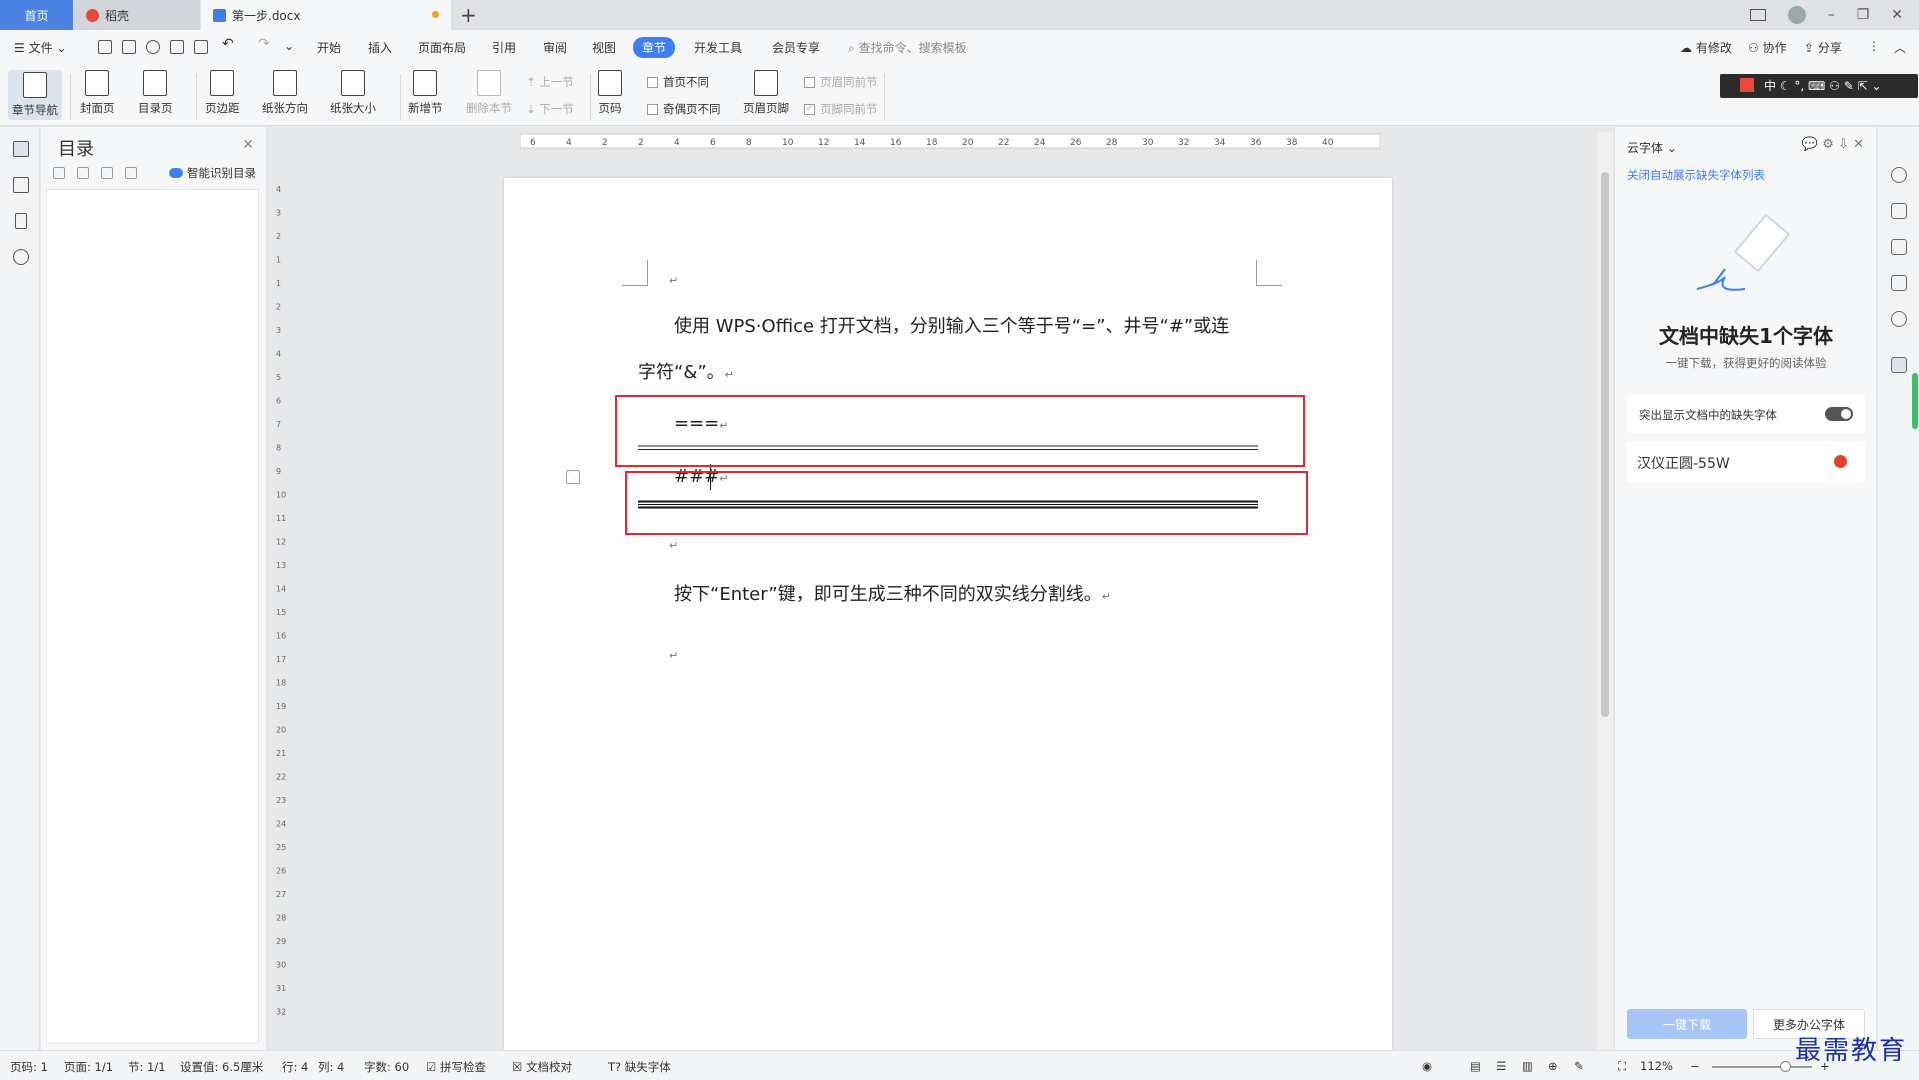  I want to click on menu-insert: 插入, so click(380, 47).